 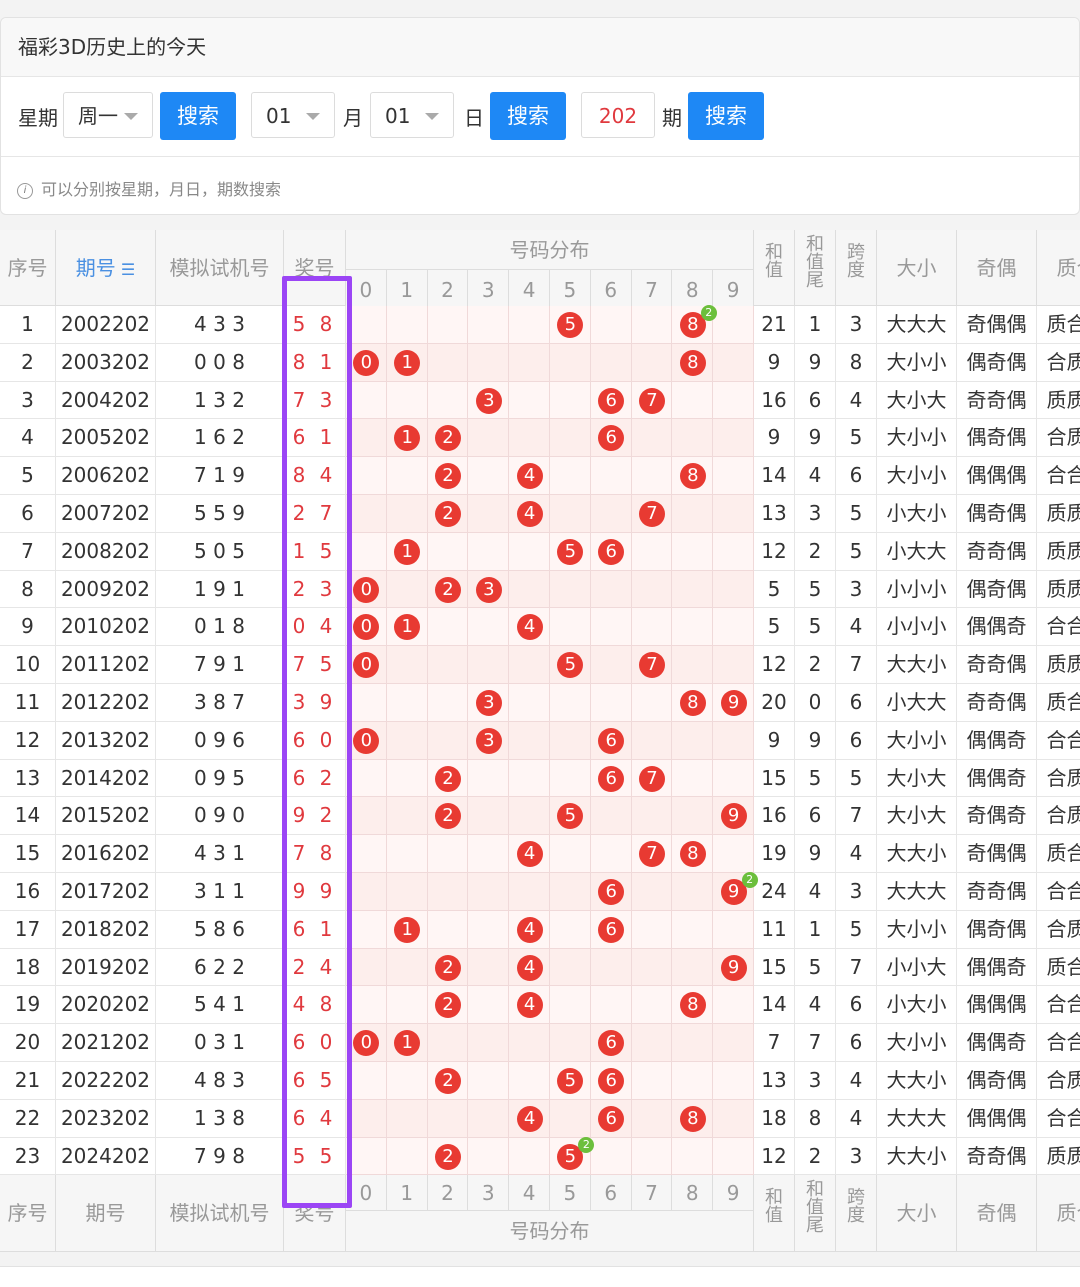 I want to click on cell-parity: 奇奇偶, so click(x=997, y=401).